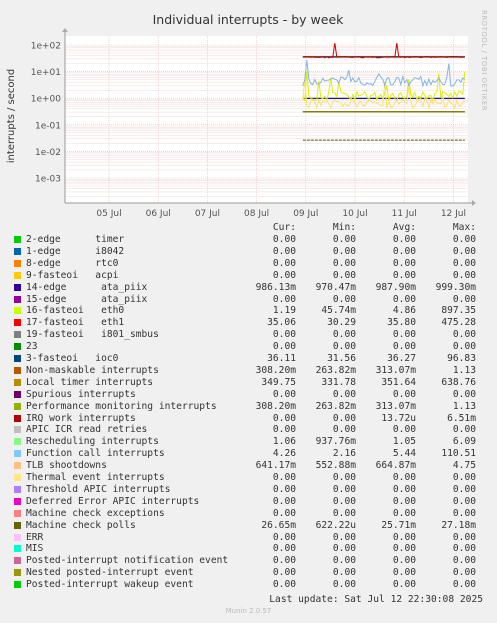  What do you see at coordinates (158, 214) in the screenshot?
I see `x-tick-label: 06 Jul` at bounding box center [158, 214].